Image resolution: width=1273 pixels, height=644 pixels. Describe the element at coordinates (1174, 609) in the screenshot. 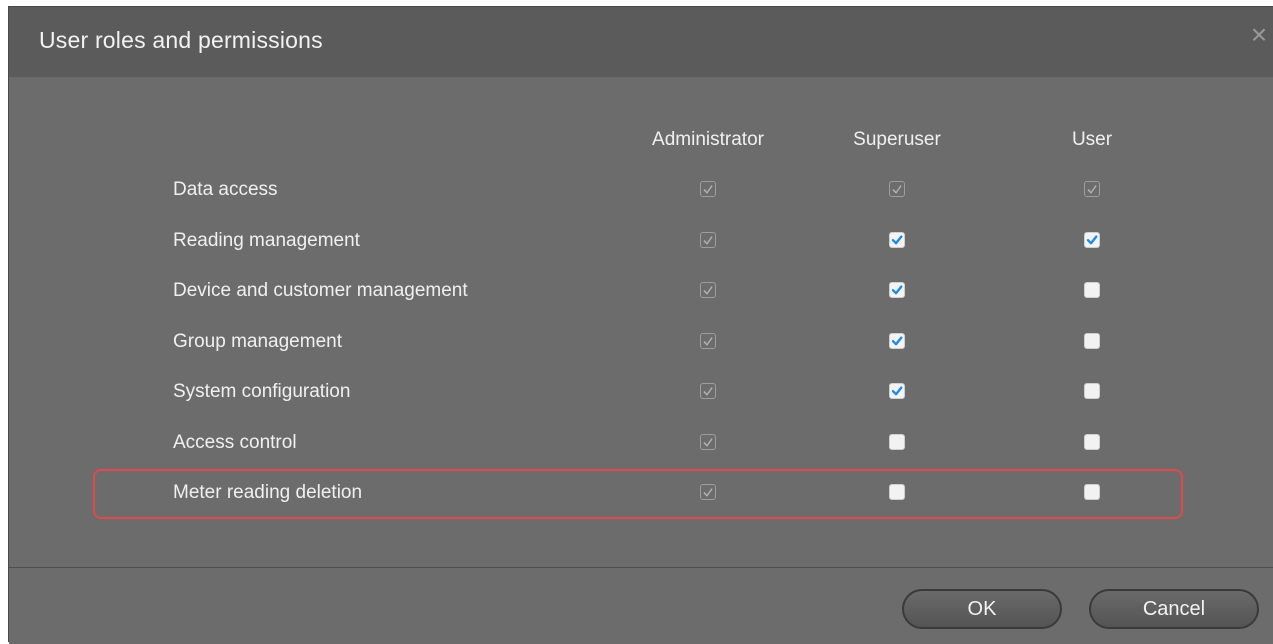

I see `cancel-button: Cancel` at that location.